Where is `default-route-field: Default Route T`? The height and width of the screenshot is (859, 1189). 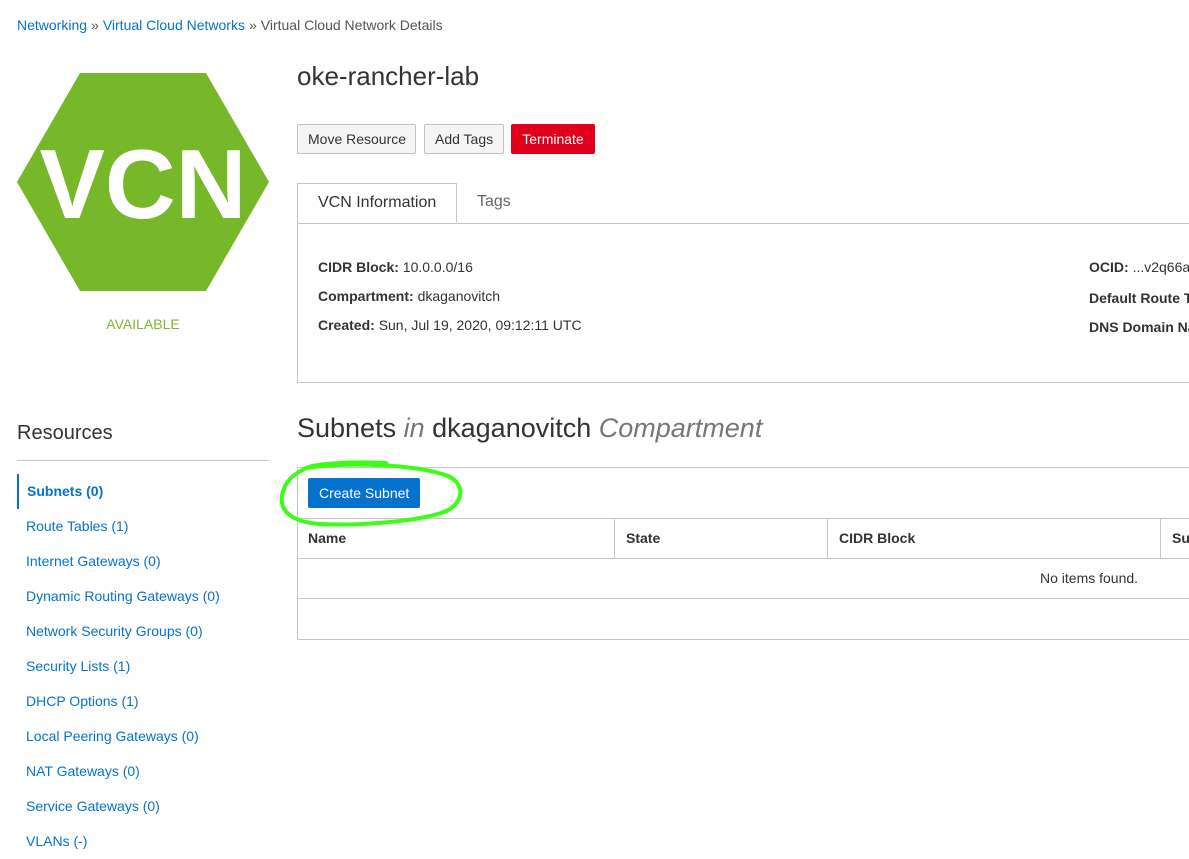
default-route-field: Default Route T is located at coordinates (1139, 298).